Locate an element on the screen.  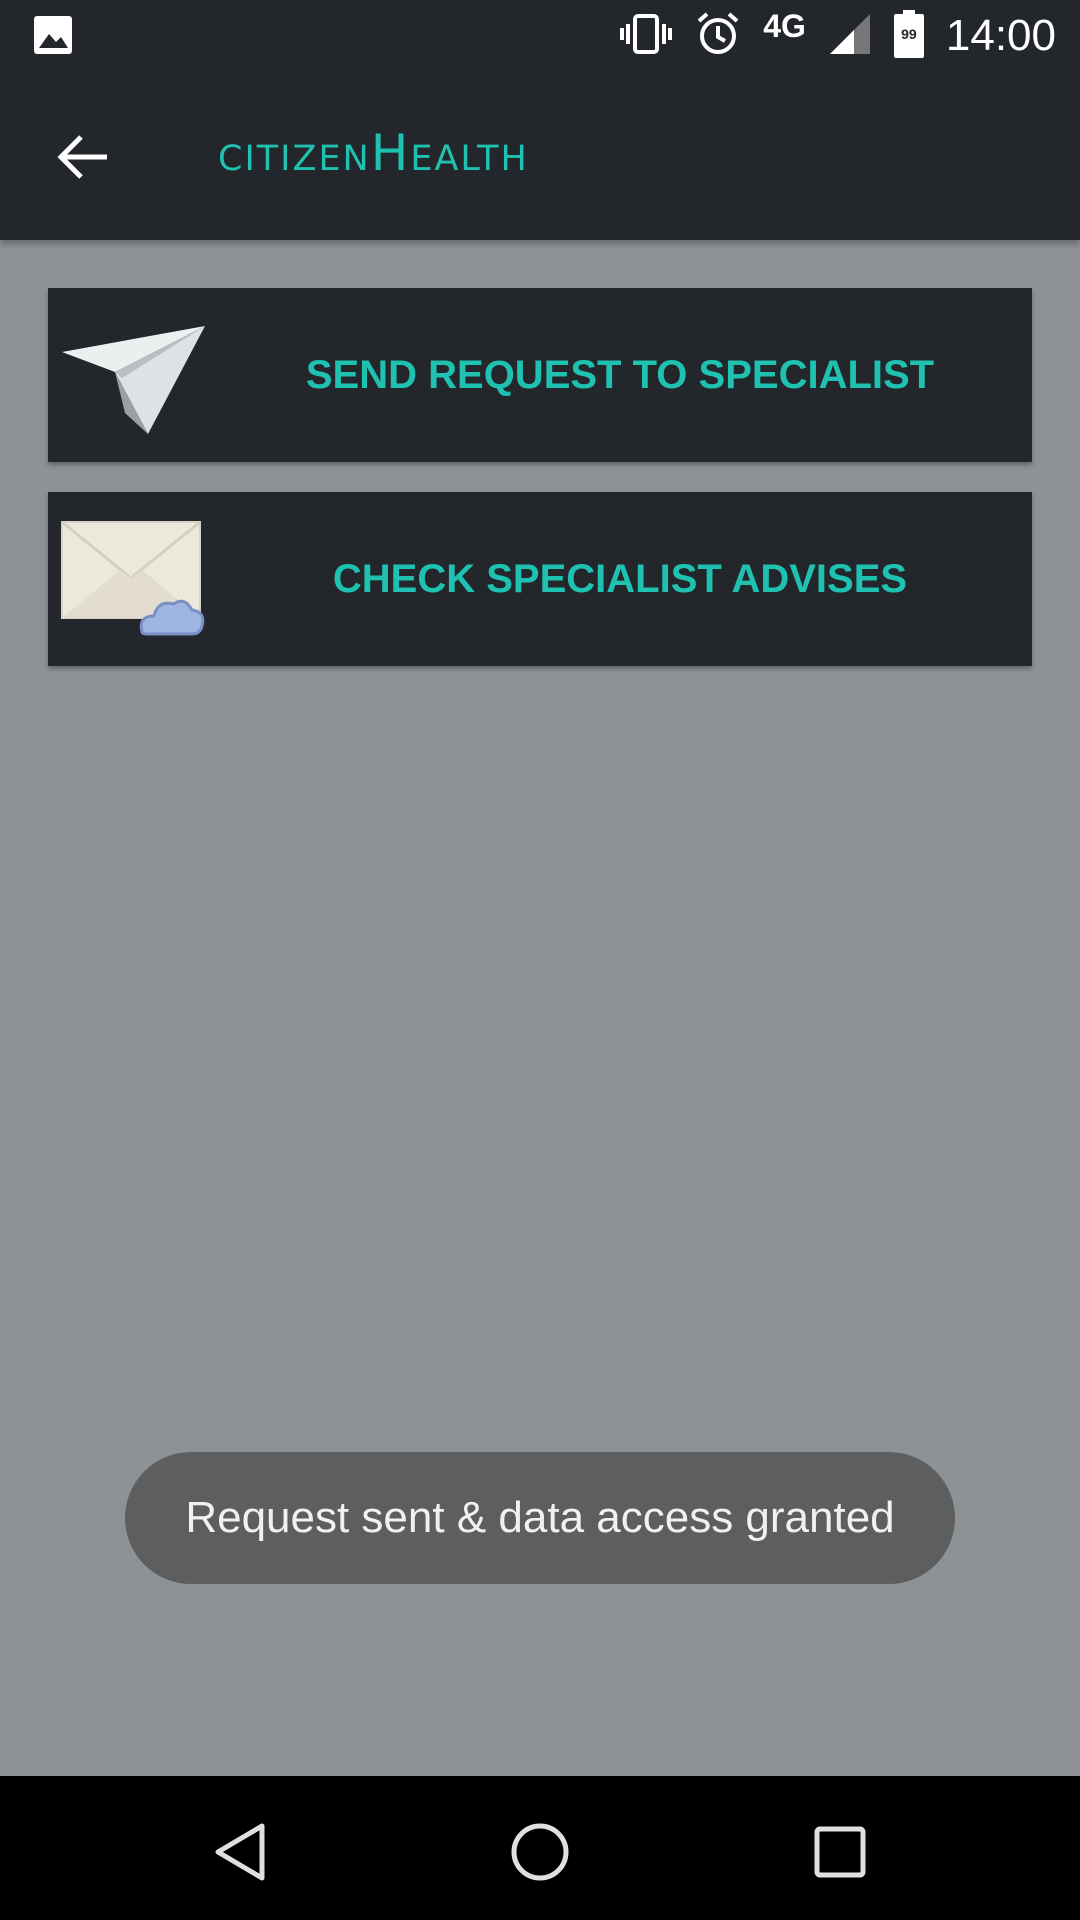
app-title: citizenHealth is located at coordinates (373, 153).